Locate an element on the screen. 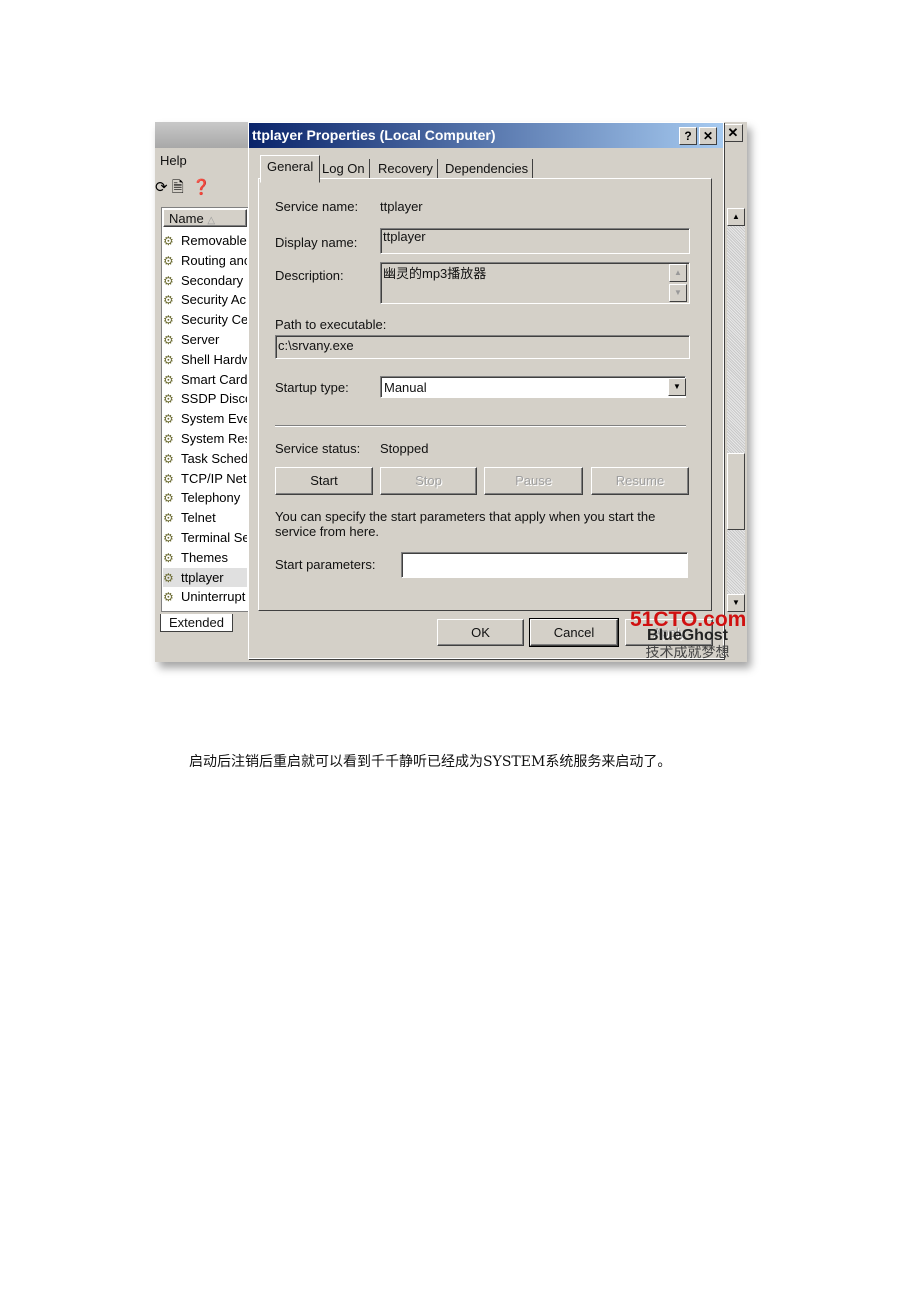 This screenshot has height=1302, width=920. list-item-label: Themes is located at coordinates (204, 557).